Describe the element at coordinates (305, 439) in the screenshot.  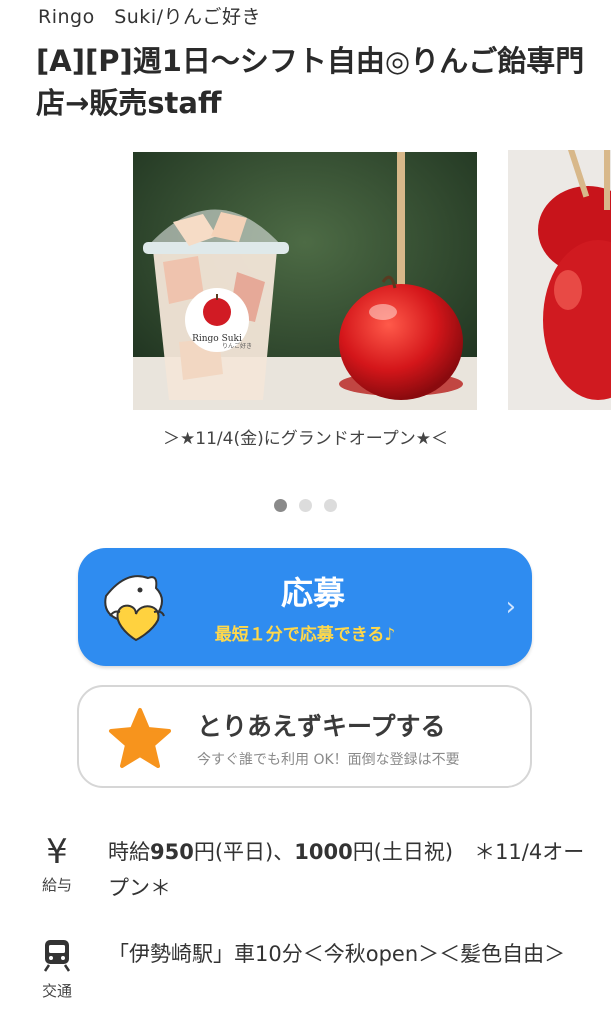
I see `carousel-caption: ＞★11/4(金)にグランドオープン★＜` at that location.